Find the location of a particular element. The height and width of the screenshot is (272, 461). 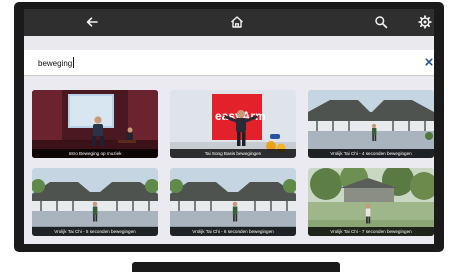

close-icon is located at coordinates (429, 62).